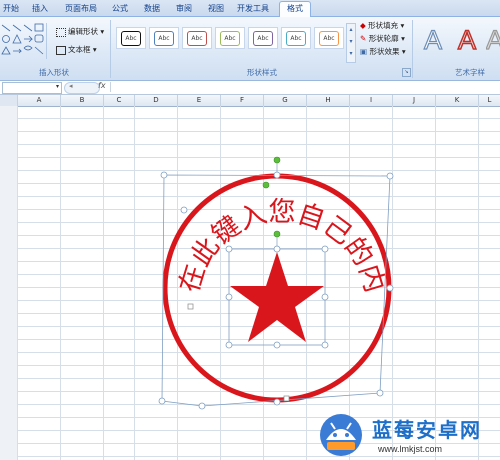 This screenshot has width=500, height=460. What do you see at coordinates (164, 38) in the screenshot?
I see `shape-style-2: Abc` at bounding box center [164, 38].